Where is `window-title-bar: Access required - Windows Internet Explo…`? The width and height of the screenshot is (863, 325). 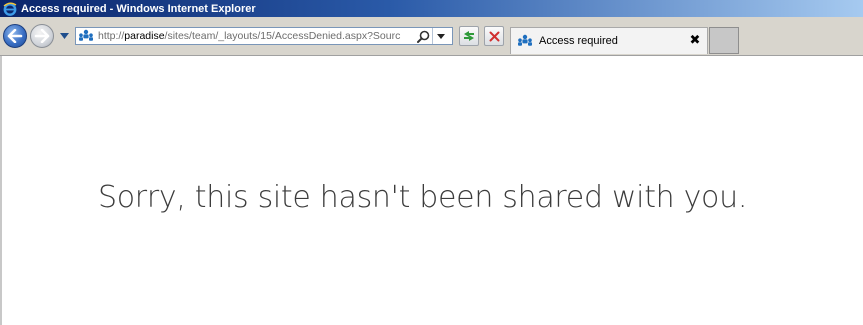
window-title-bar: Access required - Windows Internet Explo… is located at coordinates (431, 8).